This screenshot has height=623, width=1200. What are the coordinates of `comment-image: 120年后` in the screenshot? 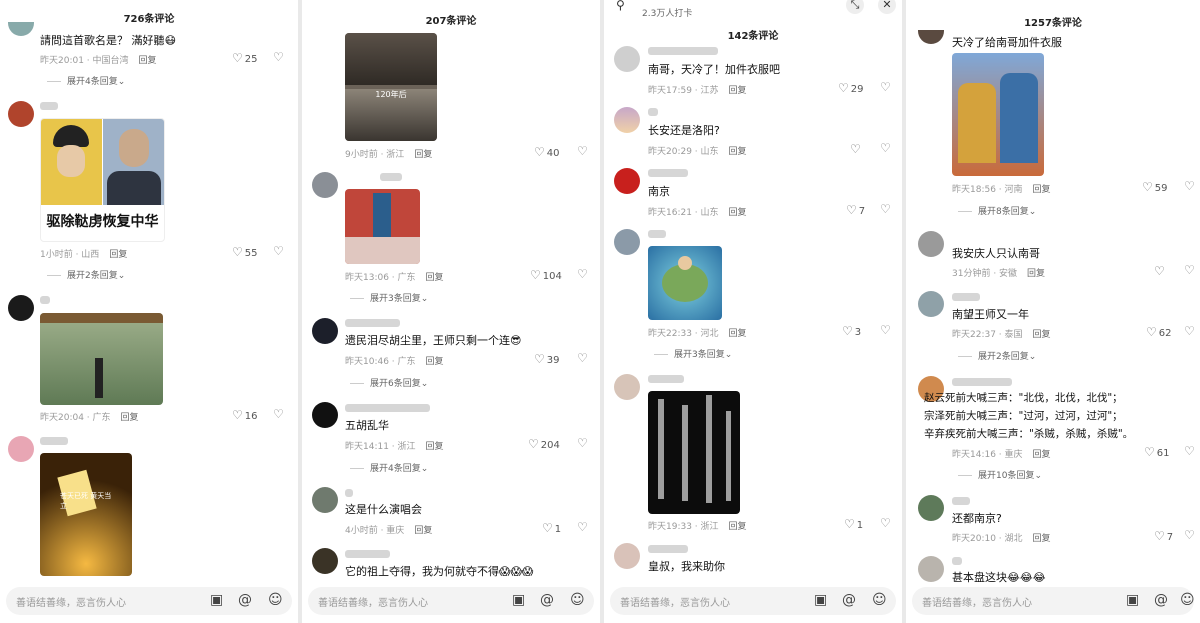 It's located at (391, 87).